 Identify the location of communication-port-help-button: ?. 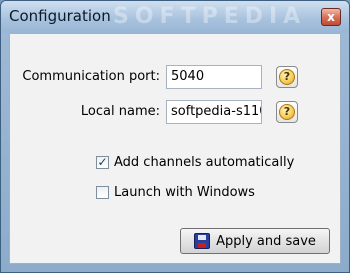
(287, 77).